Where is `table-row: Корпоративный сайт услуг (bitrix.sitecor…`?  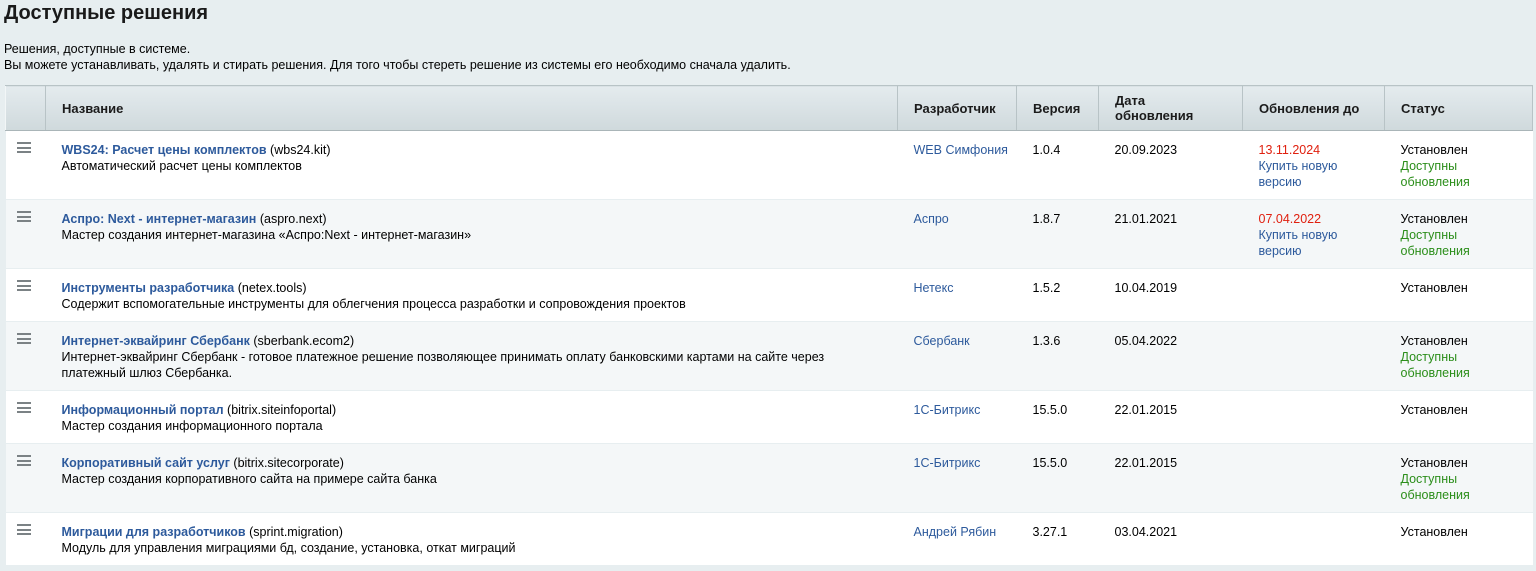 table-row: Корпоративный сайт услуг (bitrix.sitecor… is located at coordinates (769, 478).